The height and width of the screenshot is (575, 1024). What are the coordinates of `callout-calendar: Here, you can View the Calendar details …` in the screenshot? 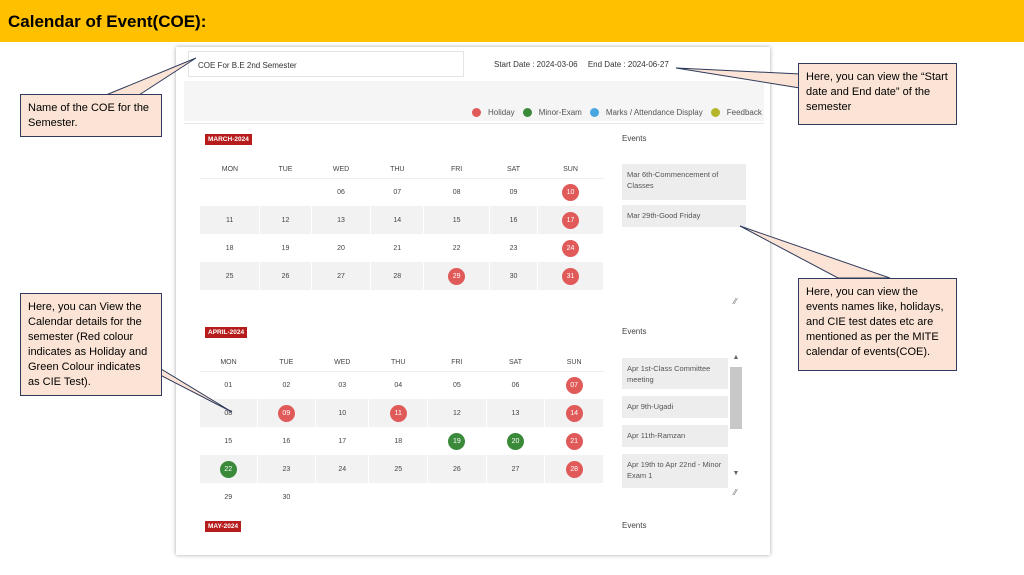 It's located at (91, 344).